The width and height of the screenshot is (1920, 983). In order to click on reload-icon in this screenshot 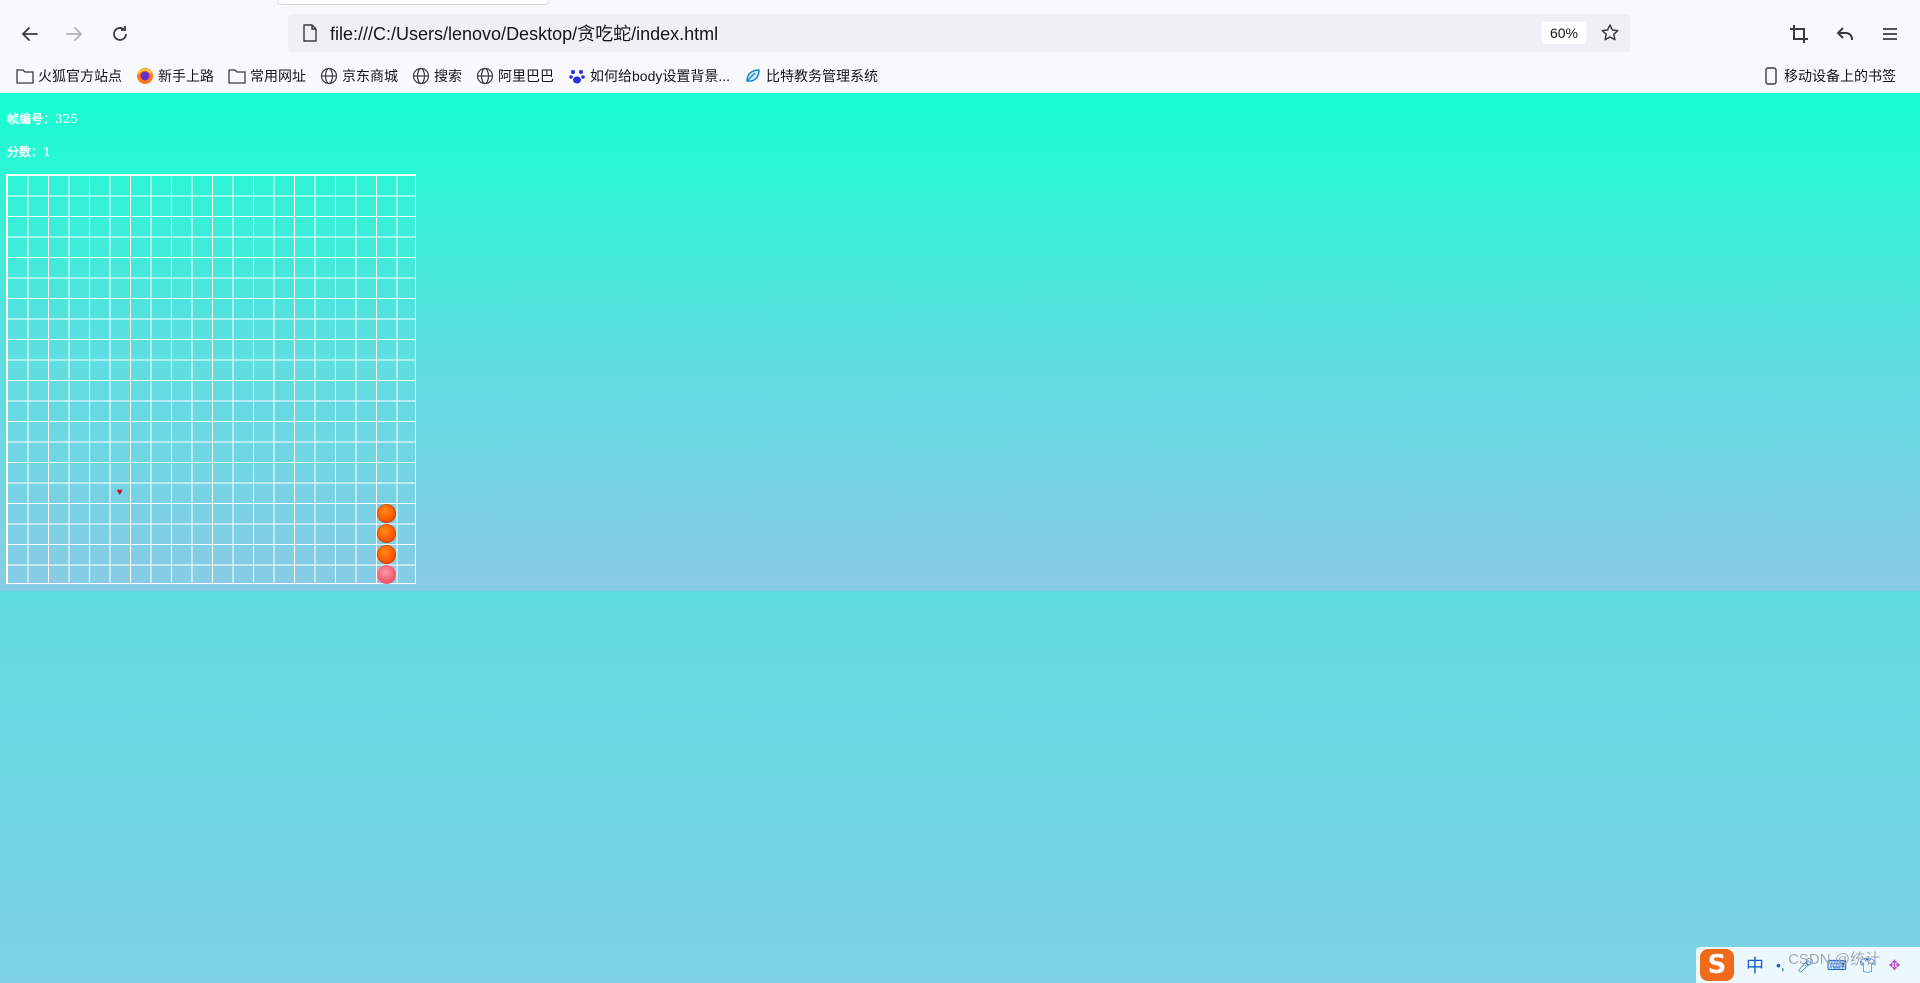, I will do `click(120, 33)`.